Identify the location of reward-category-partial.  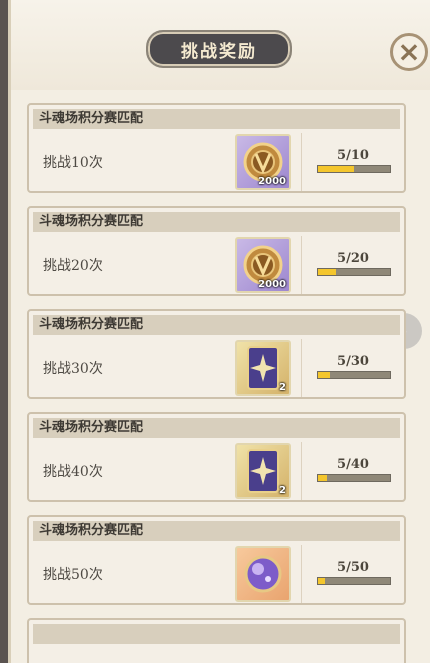
(216, 634).